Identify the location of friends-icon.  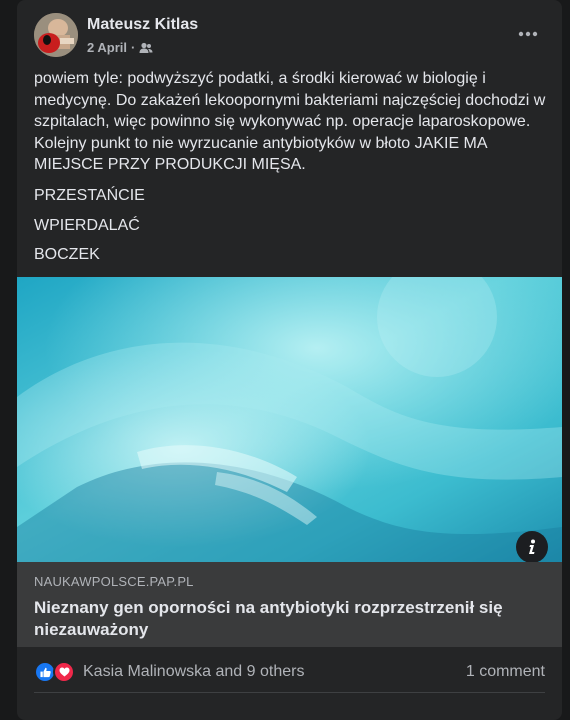
(146, 48).